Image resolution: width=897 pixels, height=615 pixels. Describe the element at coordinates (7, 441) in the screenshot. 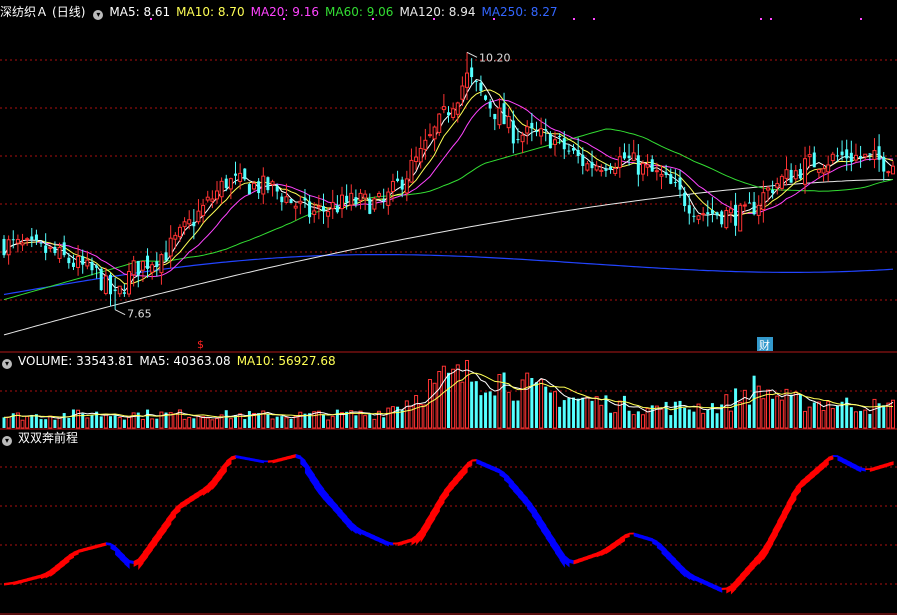

I see `indicator-settings-icon: ▾` at that location.